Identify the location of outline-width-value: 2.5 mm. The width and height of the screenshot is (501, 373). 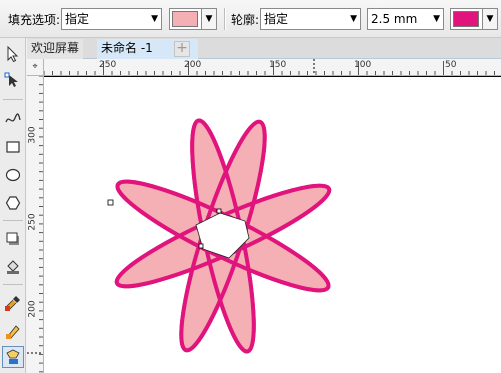
(394, 19).